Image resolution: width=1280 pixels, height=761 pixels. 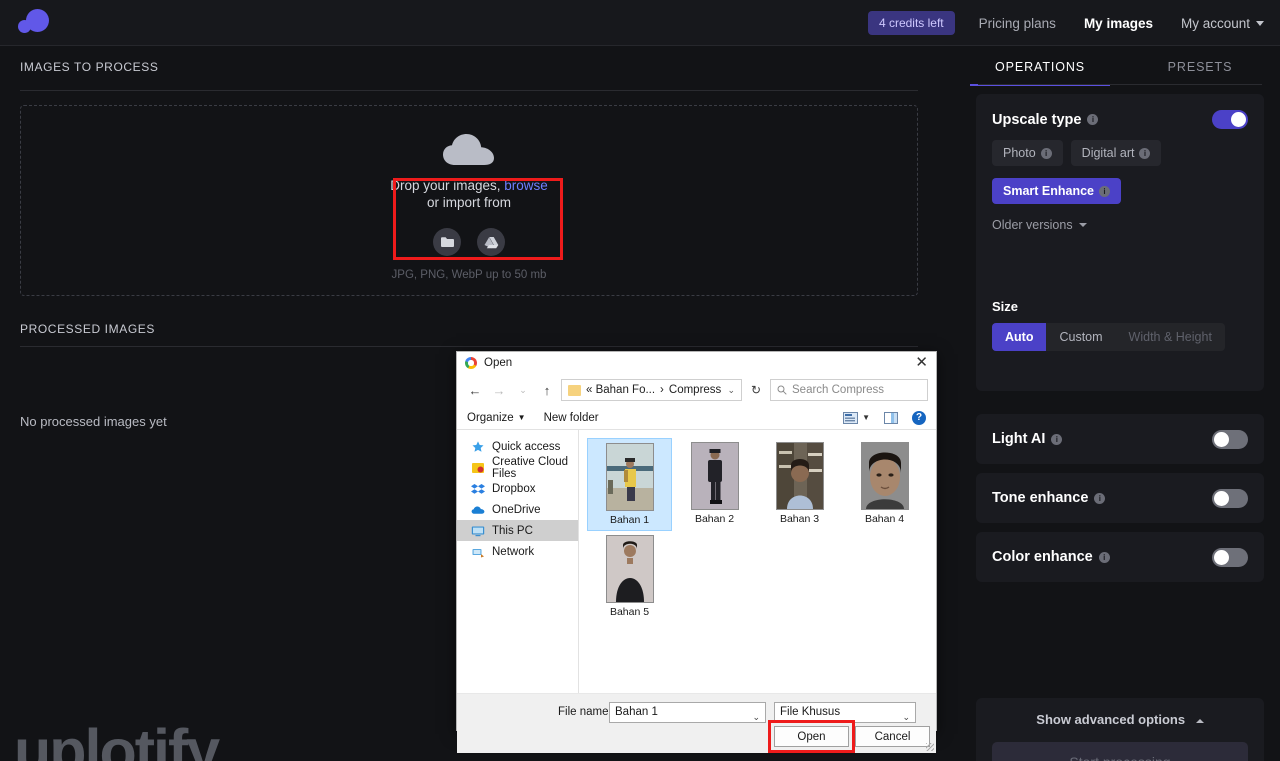 I want to click on new-folder-button: New folder, so click(x=571, y=418).